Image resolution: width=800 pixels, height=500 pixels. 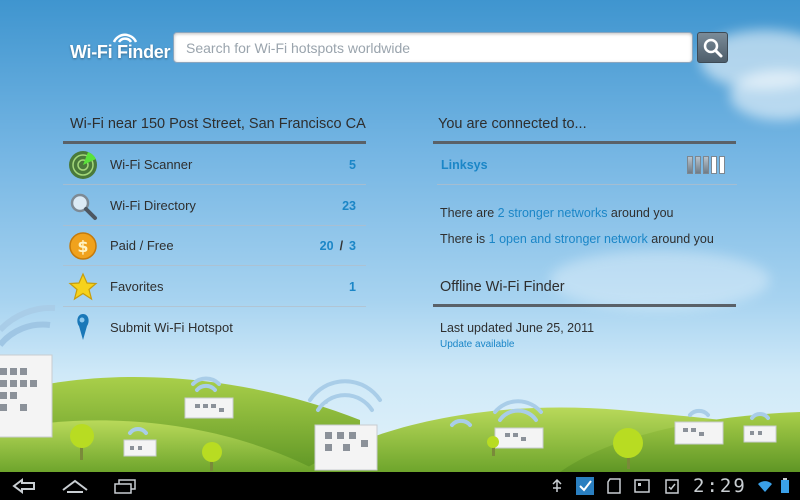 What do you see at coordinates (83, 206) in the screenshot?
I see `magnifier-icon` at bounding box center [83, 206].